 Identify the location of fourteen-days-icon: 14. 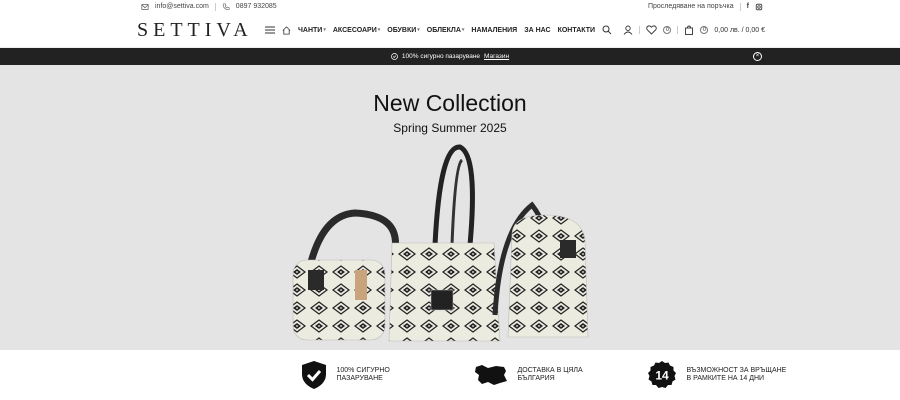
(661, 374).